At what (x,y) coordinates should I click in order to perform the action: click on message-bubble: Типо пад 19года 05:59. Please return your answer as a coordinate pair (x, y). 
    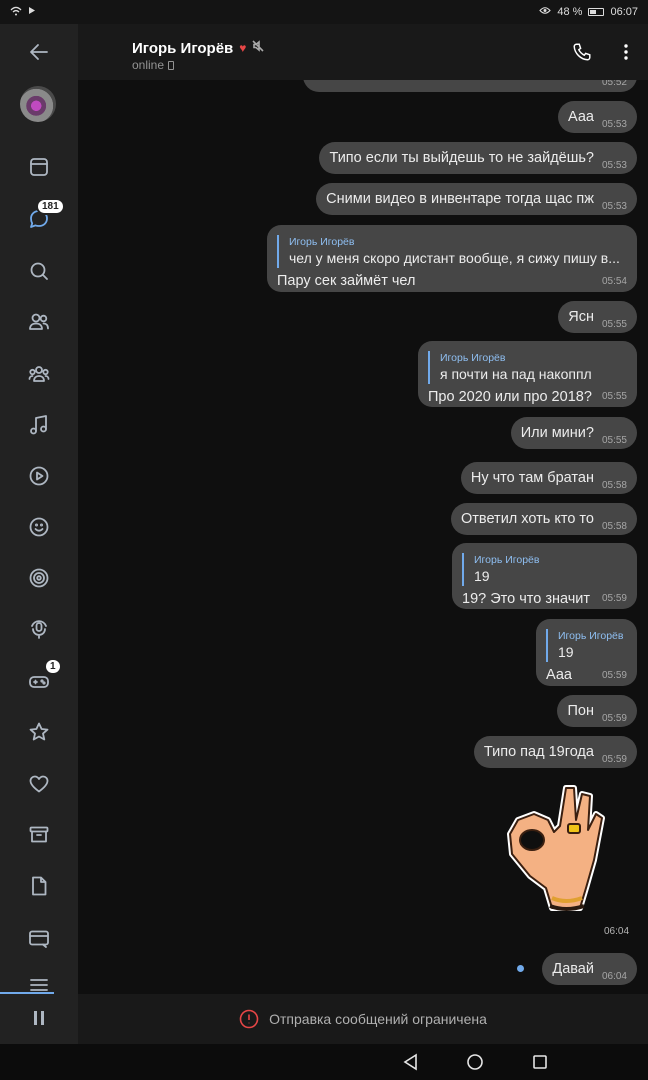
    Looking at the image, I should click on (555, 752).